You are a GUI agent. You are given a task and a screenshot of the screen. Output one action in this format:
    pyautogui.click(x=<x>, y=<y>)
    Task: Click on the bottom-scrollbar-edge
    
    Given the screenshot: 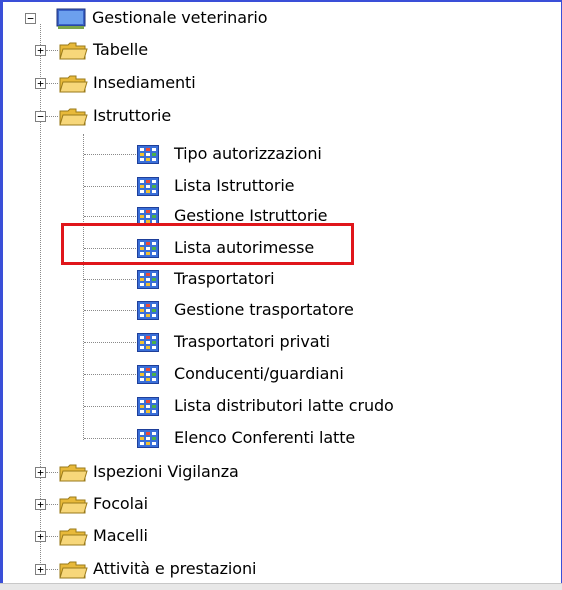 What is the action you would take?
    pyautogui.click(x=281, y=586)
    